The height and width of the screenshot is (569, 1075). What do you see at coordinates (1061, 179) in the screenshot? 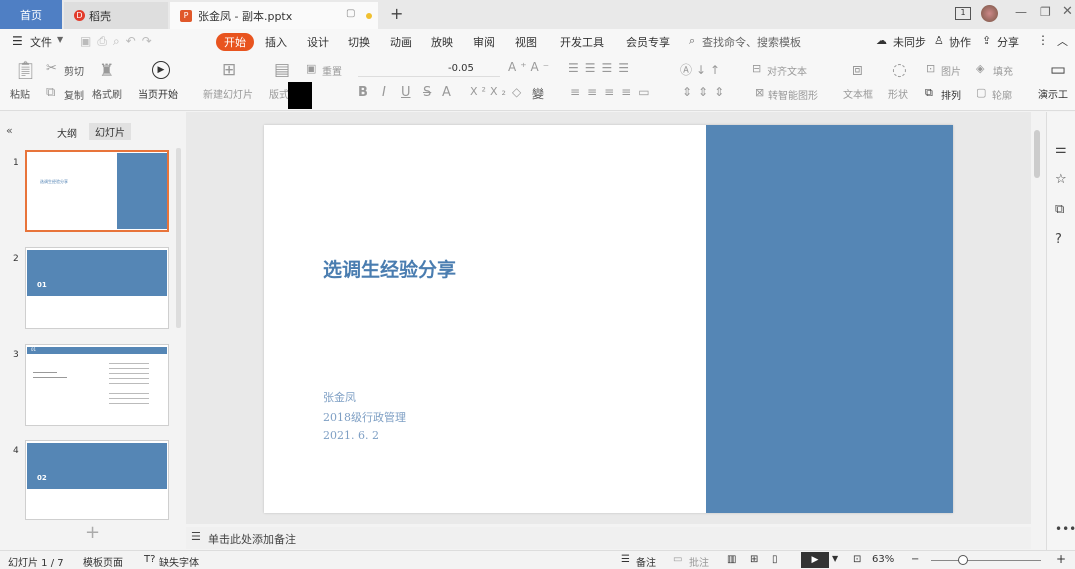
I see `star-icon: ☆` at bounding box center [1061, 179].